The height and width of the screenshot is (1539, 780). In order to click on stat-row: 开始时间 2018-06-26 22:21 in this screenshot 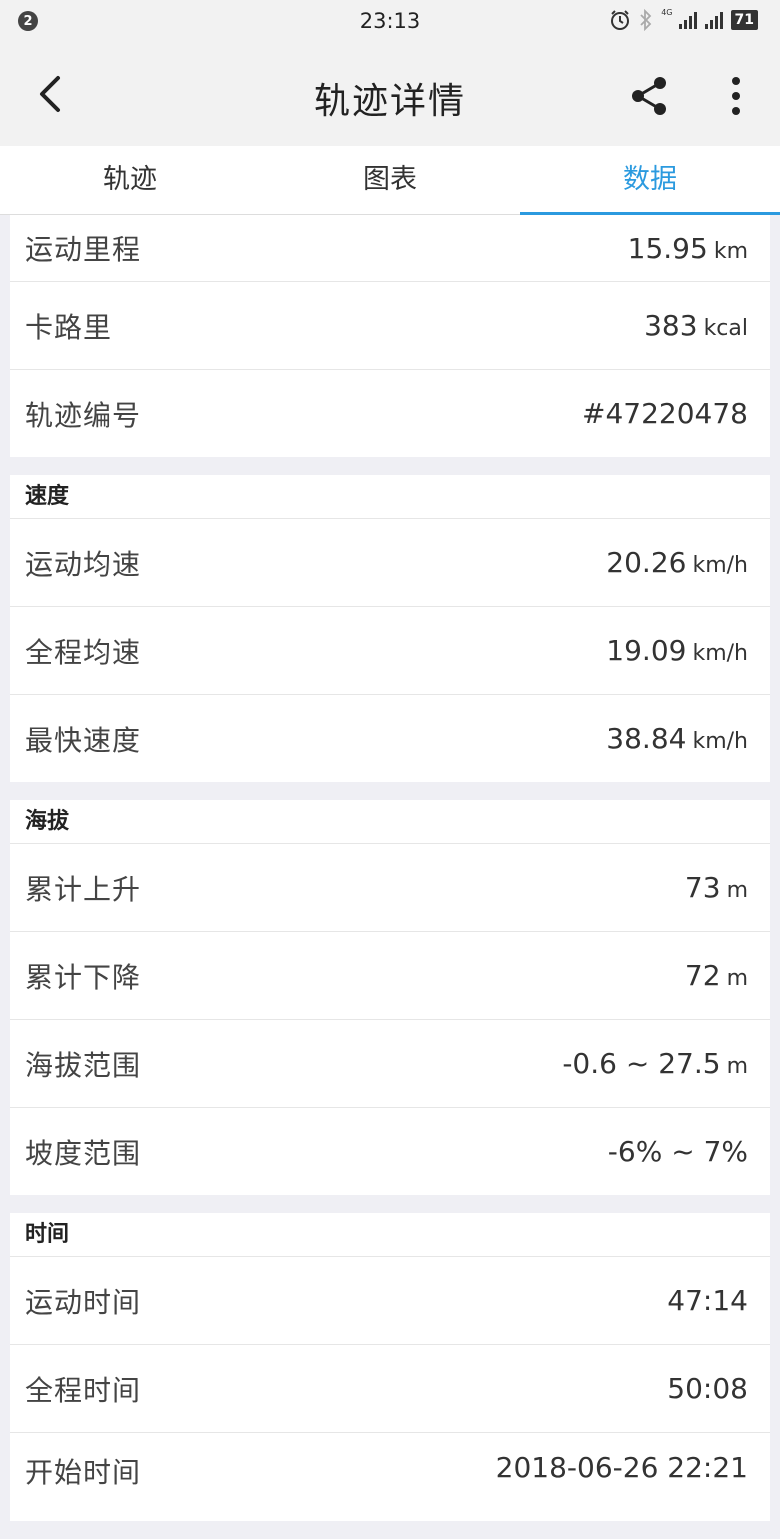, I will do `click(390, 1477)`.